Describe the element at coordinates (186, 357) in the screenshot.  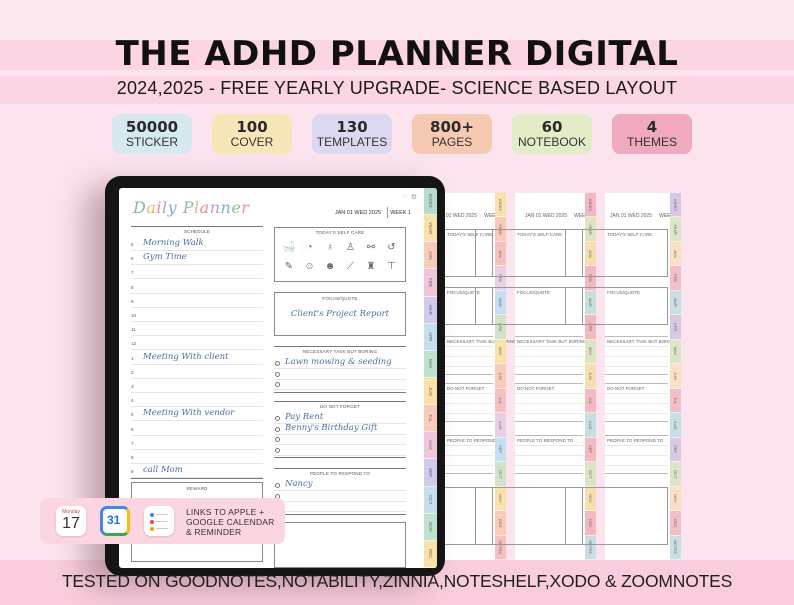
I see `schedule-entry: Meeting With client` at that location.